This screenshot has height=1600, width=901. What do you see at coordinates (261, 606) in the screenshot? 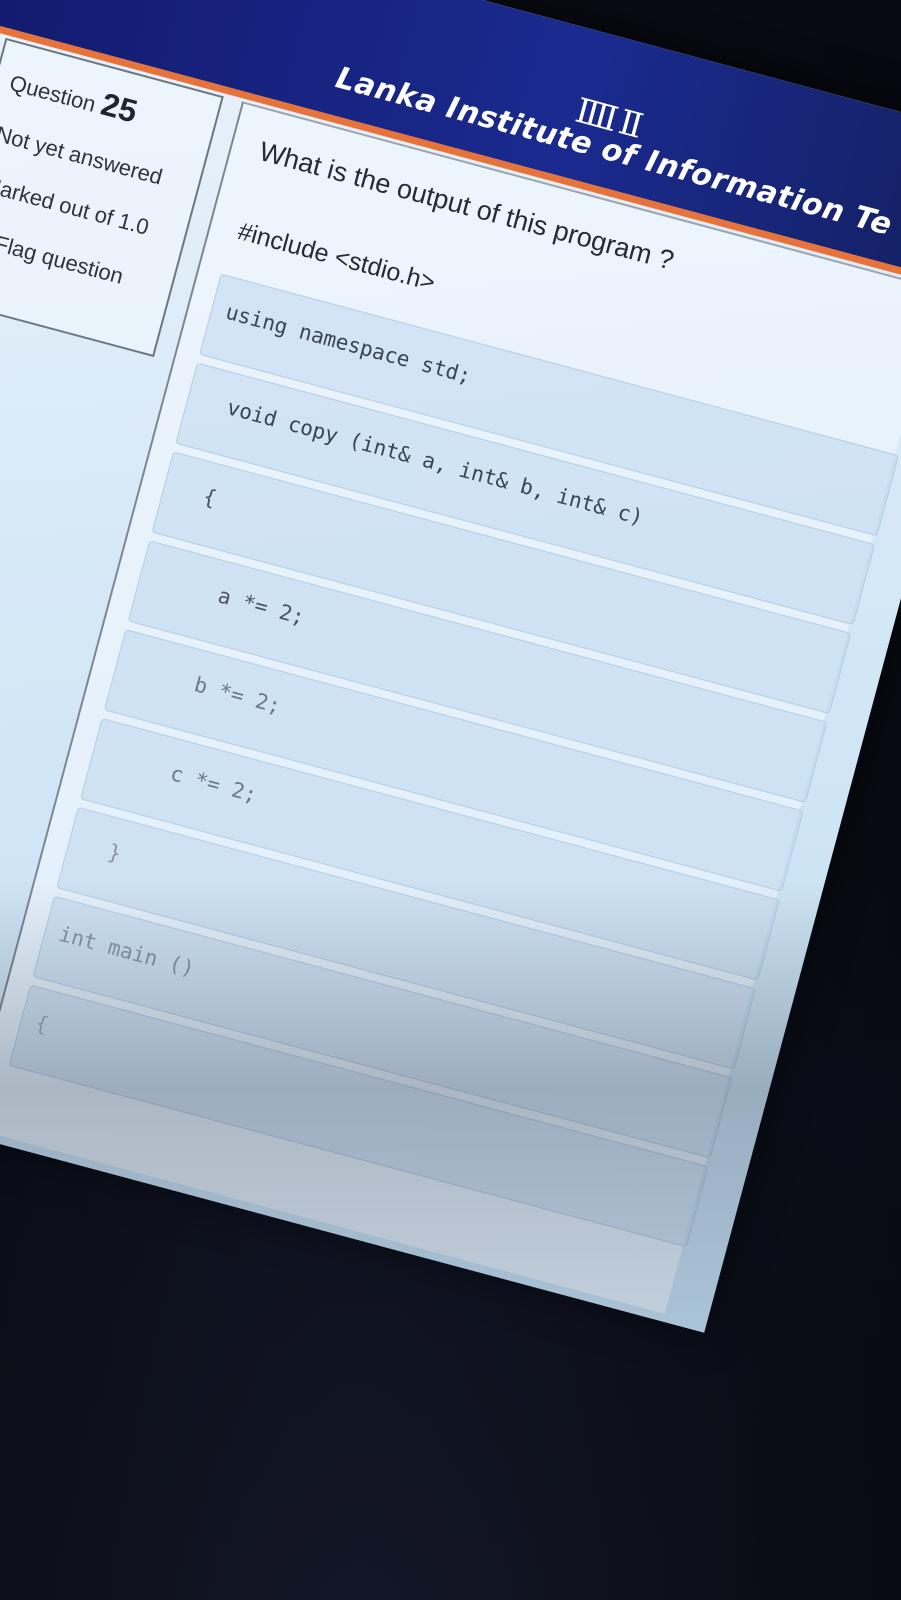
I see `code-line-text: a *= 2;` at bounding box center [261, 606].